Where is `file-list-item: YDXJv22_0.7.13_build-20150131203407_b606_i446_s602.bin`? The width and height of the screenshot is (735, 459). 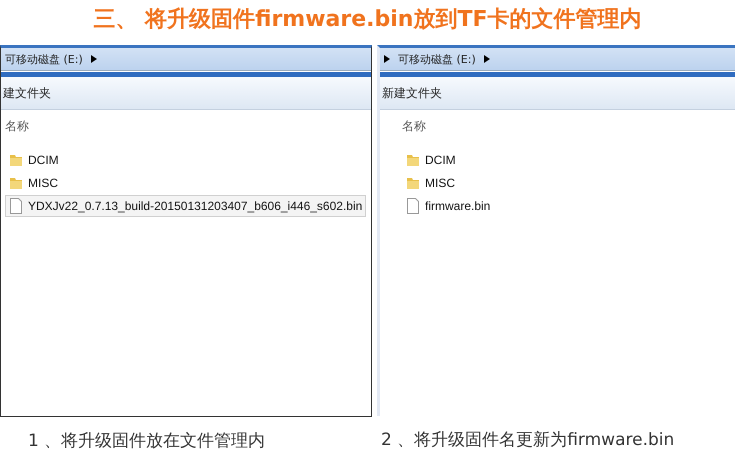 file-list-item: YDXJv22_0.7.13_build-20150131203407_b606_i446_s602.bin is located at coordinates (185, 206).